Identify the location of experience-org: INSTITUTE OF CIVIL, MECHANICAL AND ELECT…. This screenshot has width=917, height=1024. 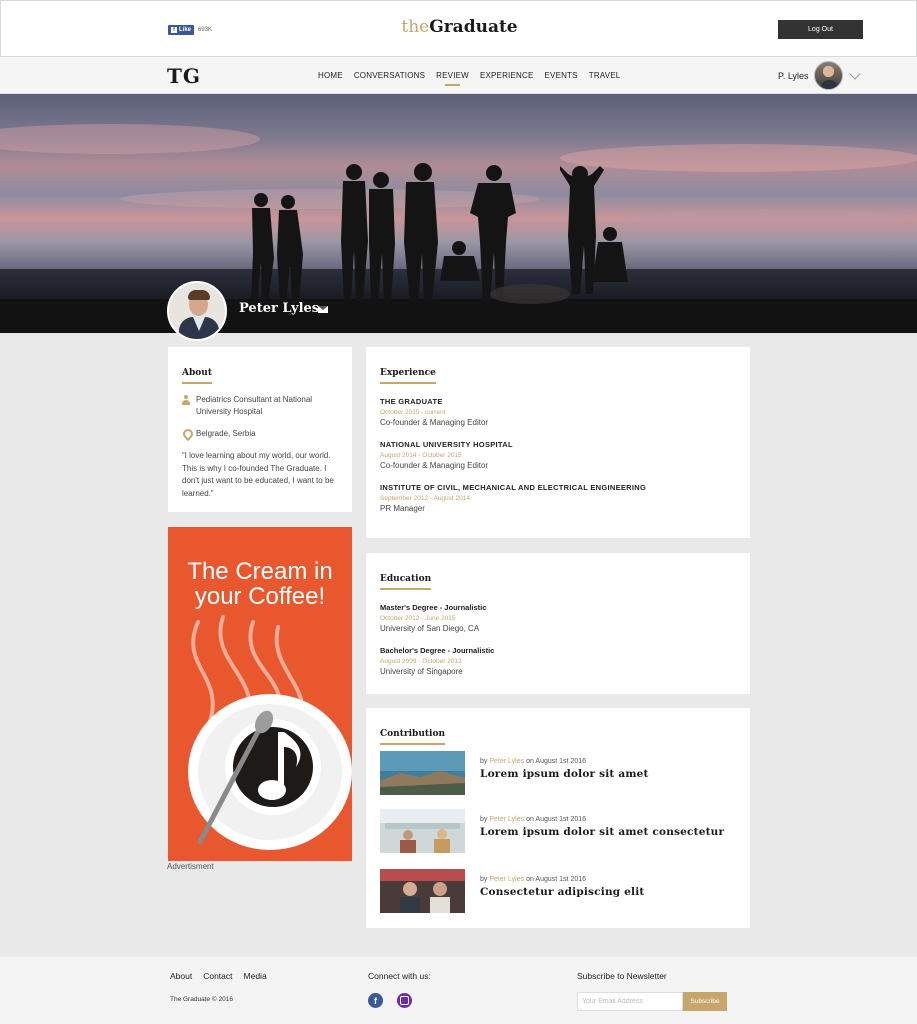
(513, 487).